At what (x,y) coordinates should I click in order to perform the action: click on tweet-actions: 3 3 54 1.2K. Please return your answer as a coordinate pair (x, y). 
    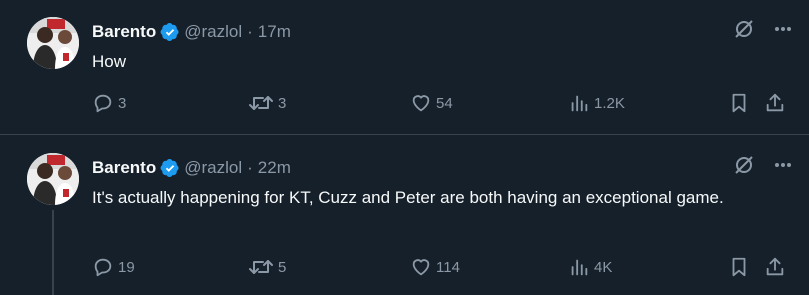
    Looking at the image, I should click on (441, 104).